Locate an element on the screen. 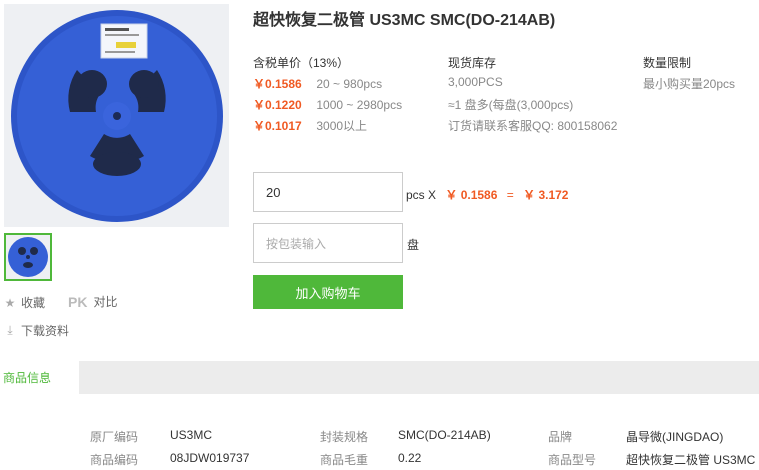 This screenshot has height=470, width=759. stock-header: 现货库存 is located at coordinates (472, 63).